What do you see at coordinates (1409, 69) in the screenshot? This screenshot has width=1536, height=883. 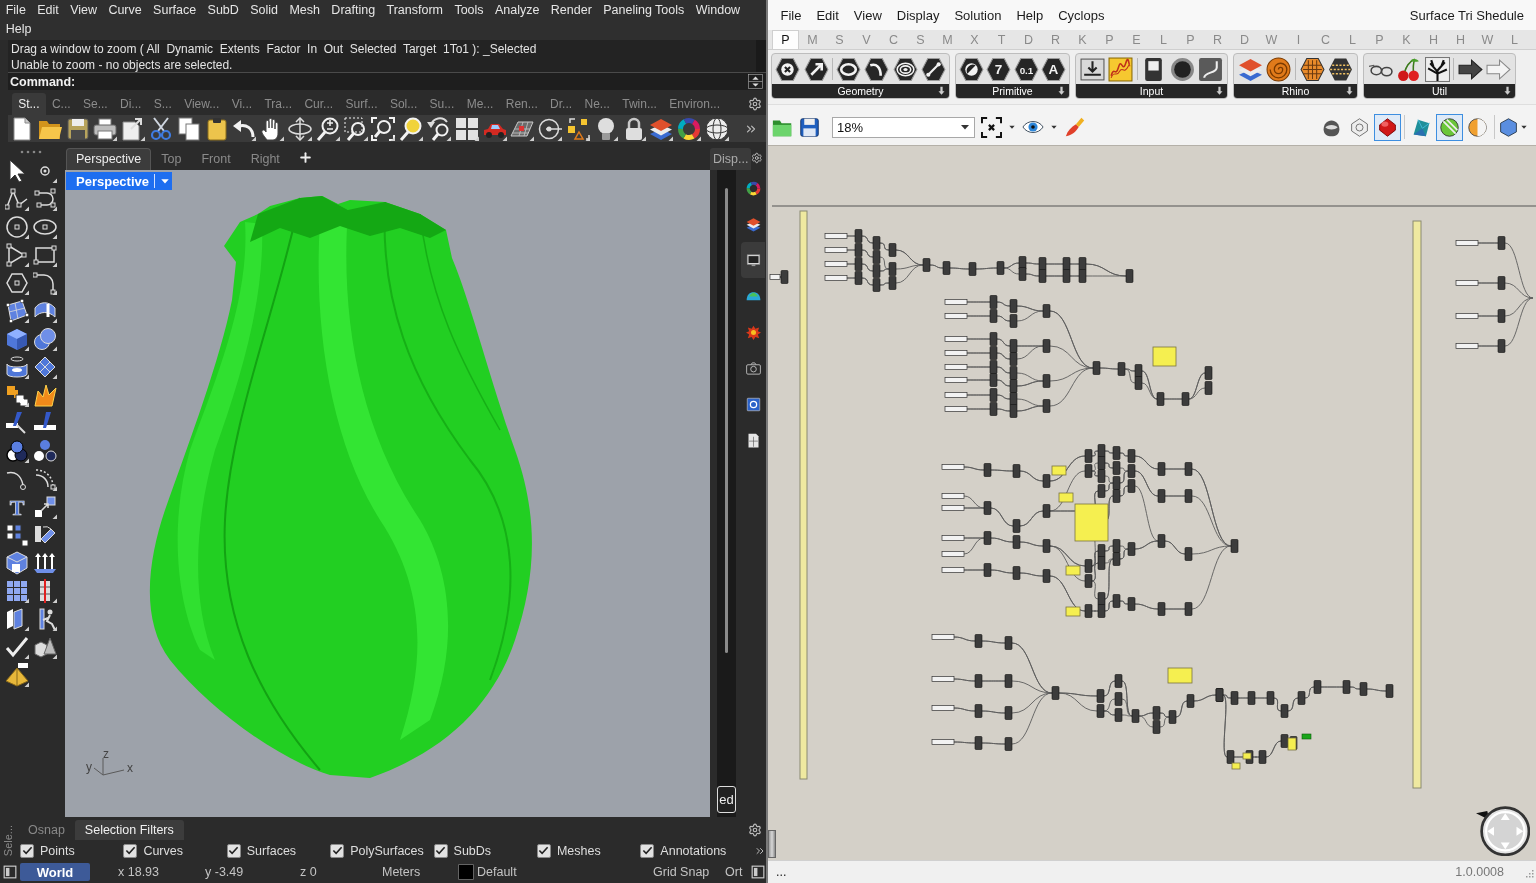 I see `cherries-icon` at bounding box center [1409, 69].